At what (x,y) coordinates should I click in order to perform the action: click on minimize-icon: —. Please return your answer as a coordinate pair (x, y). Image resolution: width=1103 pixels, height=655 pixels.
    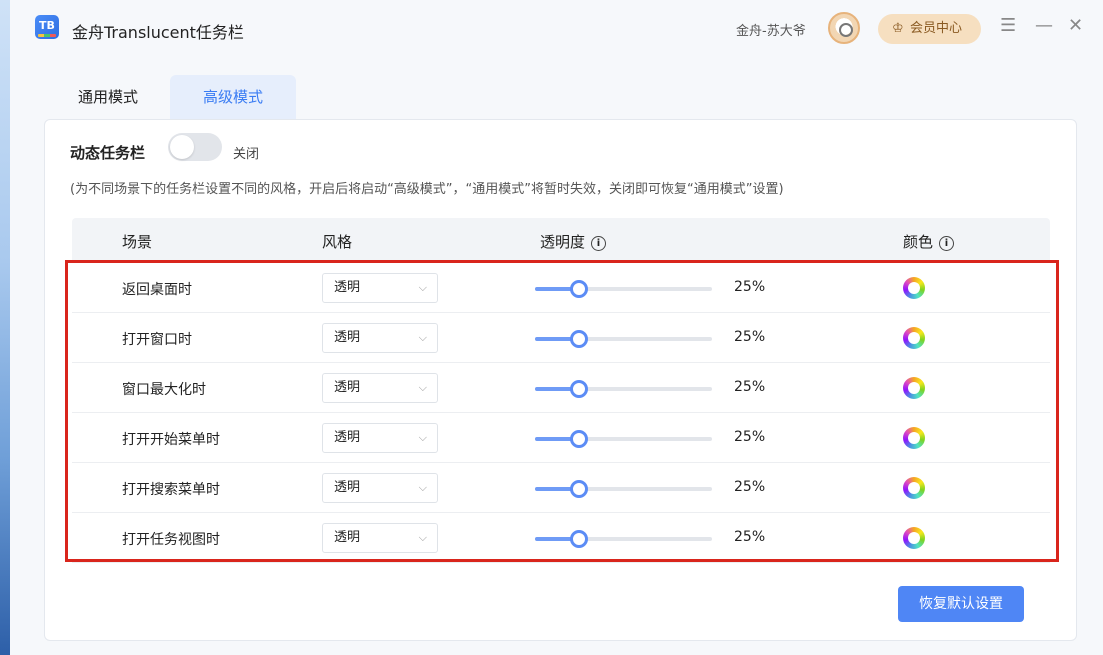
    Looking at the image, I should click on (1044, 26).